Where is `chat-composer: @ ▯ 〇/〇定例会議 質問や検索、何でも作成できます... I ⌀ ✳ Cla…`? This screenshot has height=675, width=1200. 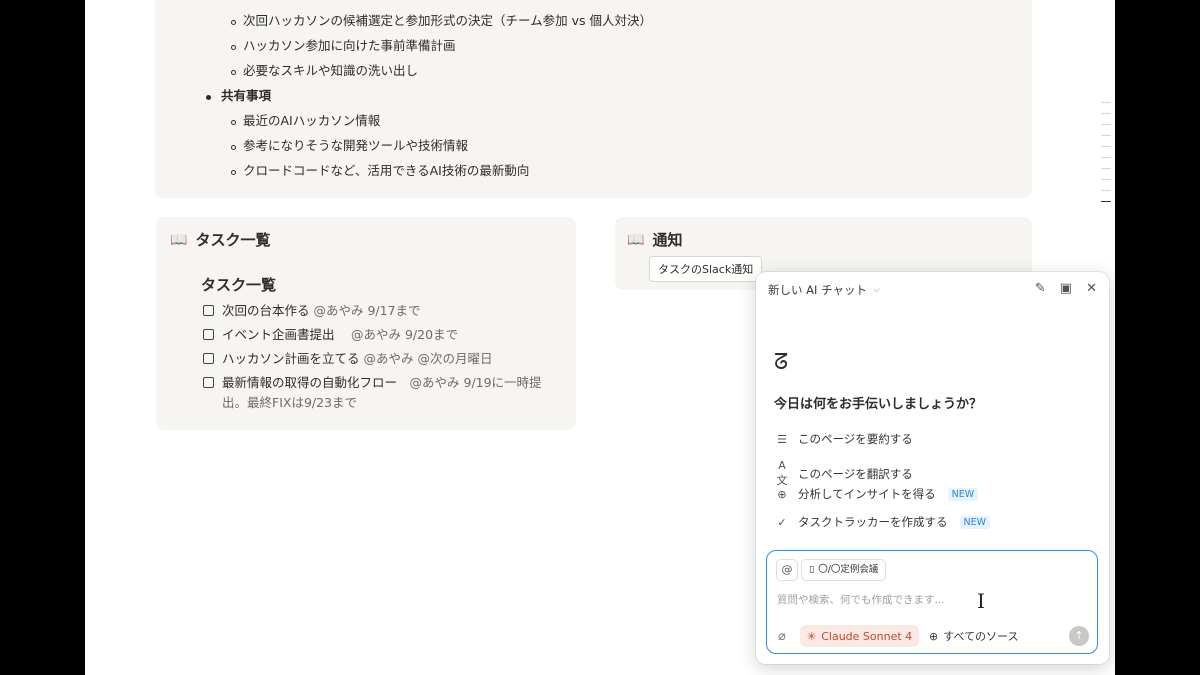 chat-composer: @ ▯ 〇/〇定例会議 質問や検索、何でも作成できます... I ⌀ ✳ Cla… is located at coordinates (932, 602).